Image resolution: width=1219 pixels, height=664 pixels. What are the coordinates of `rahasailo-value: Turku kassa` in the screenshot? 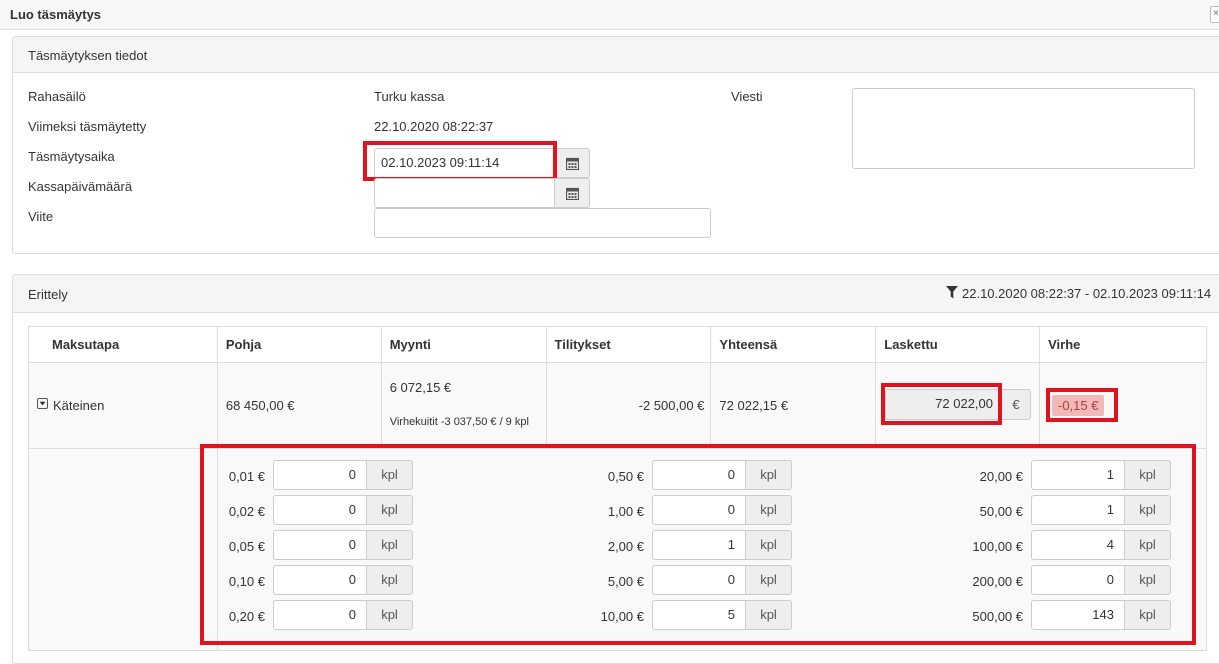 It's located at (409, 96).